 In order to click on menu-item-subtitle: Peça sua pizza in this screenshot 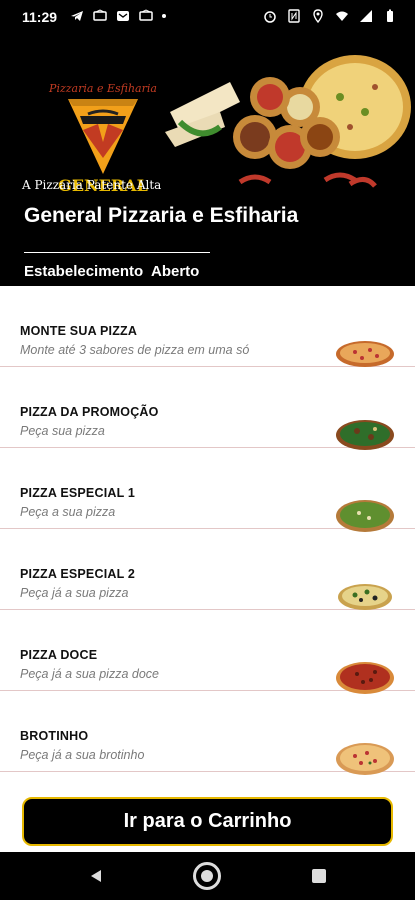, I will do `click(62, 431)`.